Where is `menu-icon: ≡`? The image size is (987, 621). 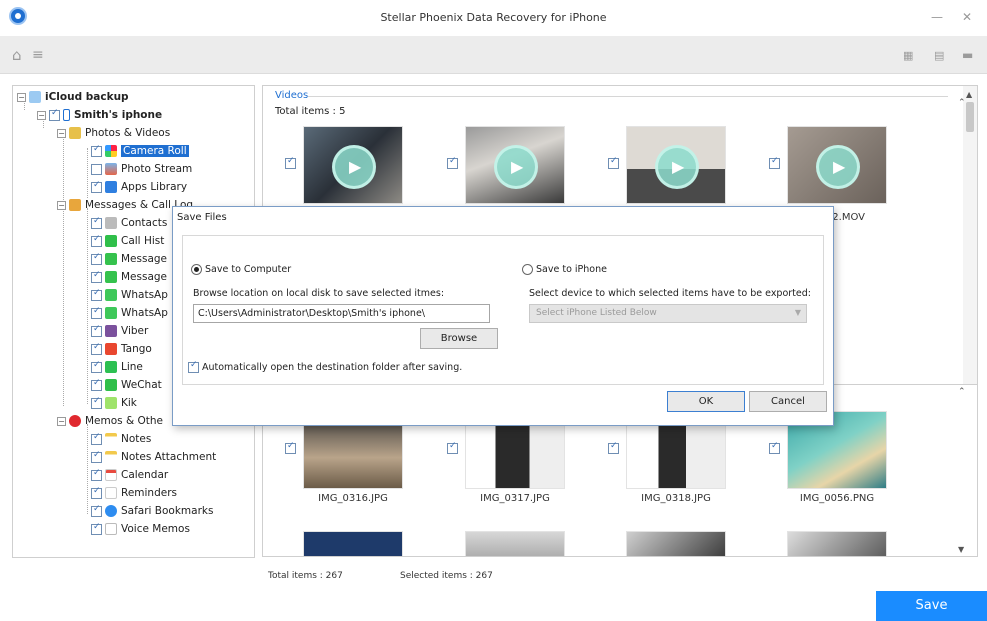 menu-icon: ≡ is located at coordinates (38, 55).